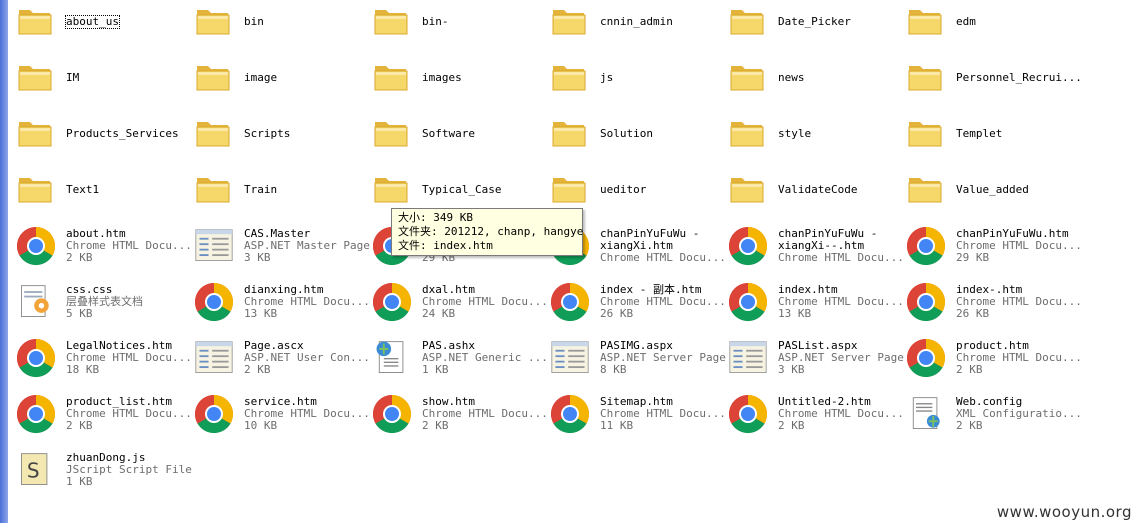  What do you see at coordinates (83, 189) in the screenshot?
I see `folder-name: Text1` at bounding box center [83, 189].